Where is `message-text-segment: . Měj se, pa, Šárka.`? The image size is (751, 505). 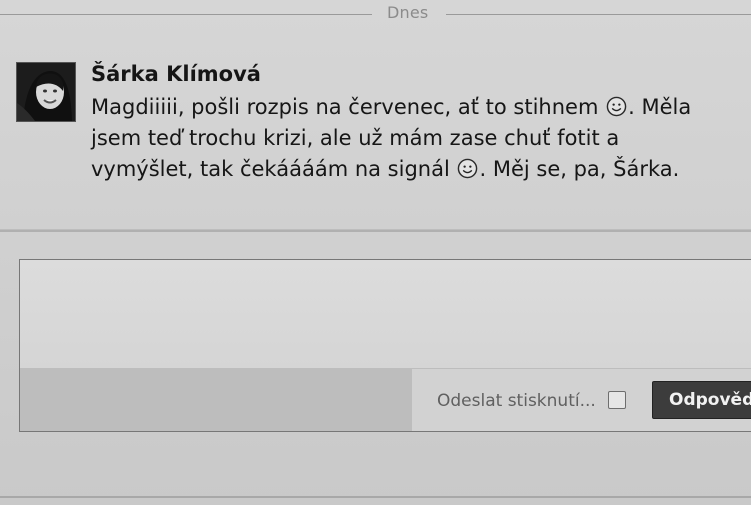
message-text-segment: . Měj se, pa, Šárka. is located at coordinates (579, 169).